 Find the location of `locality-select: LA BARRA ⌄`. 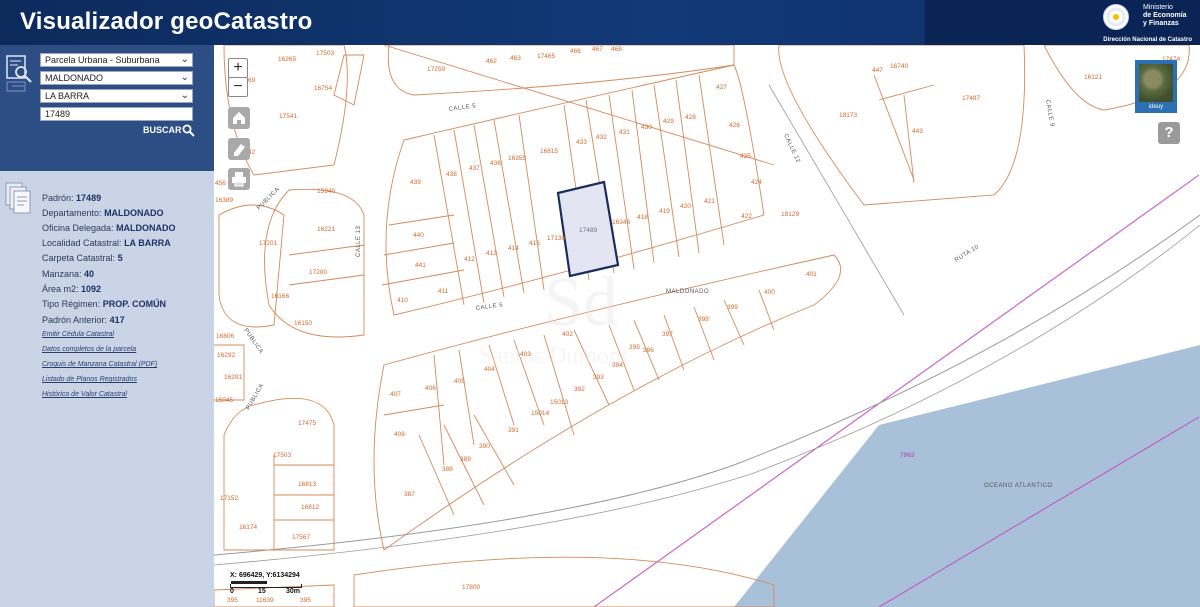

locality-select: LA BARRA ⌄ is located at coordinates (116, 96).